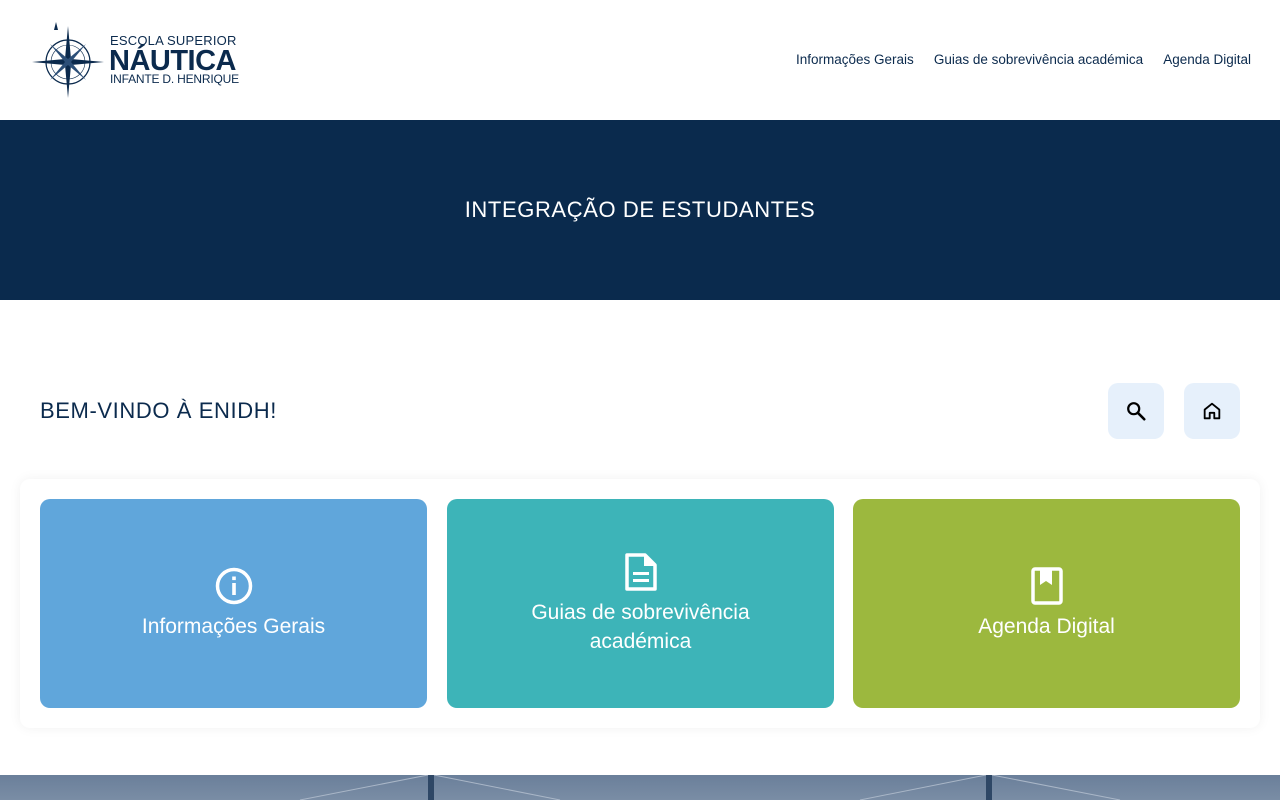 The height and width of the screenshot is (800, 1280). Describe the element at coordinates (233, 586) in the screenshot. I see `info-icon` at that location.